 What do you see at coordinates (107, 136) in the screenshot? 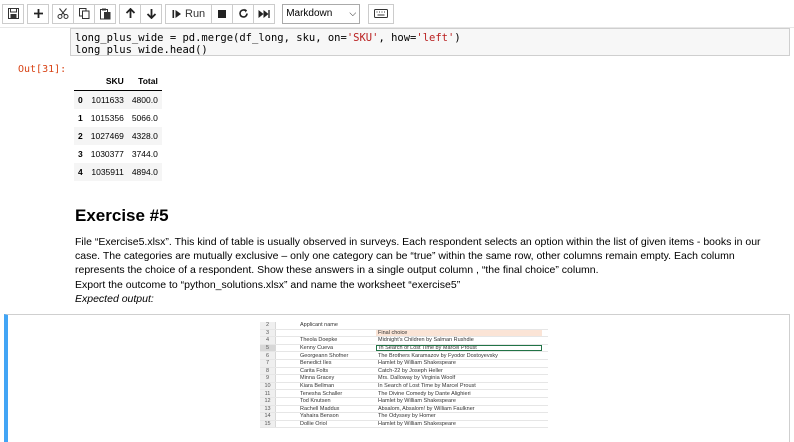
I see `sku-cell: 1027469` at bounding box center [107, 136].